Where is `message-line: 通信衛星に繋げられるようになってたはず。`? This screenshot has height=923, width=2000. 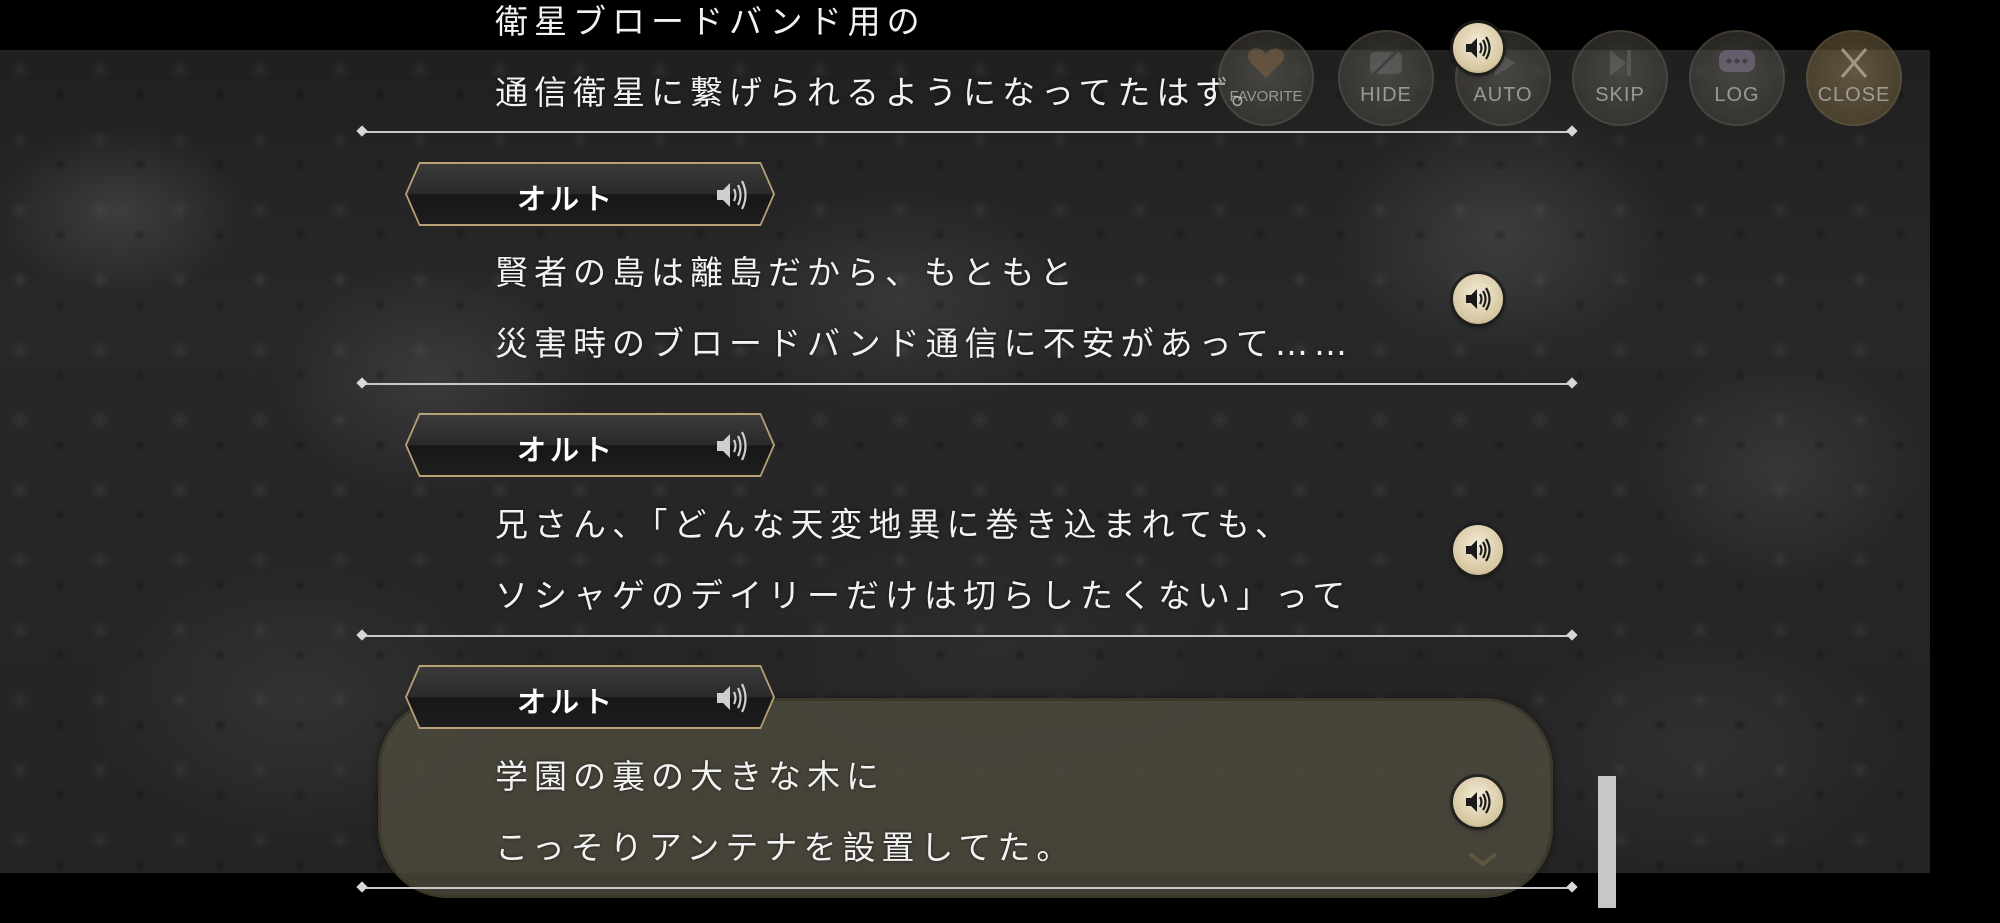
message-line: 通信衛星に繋げられるようになってたはず。 is located at coordinates (883, 92).